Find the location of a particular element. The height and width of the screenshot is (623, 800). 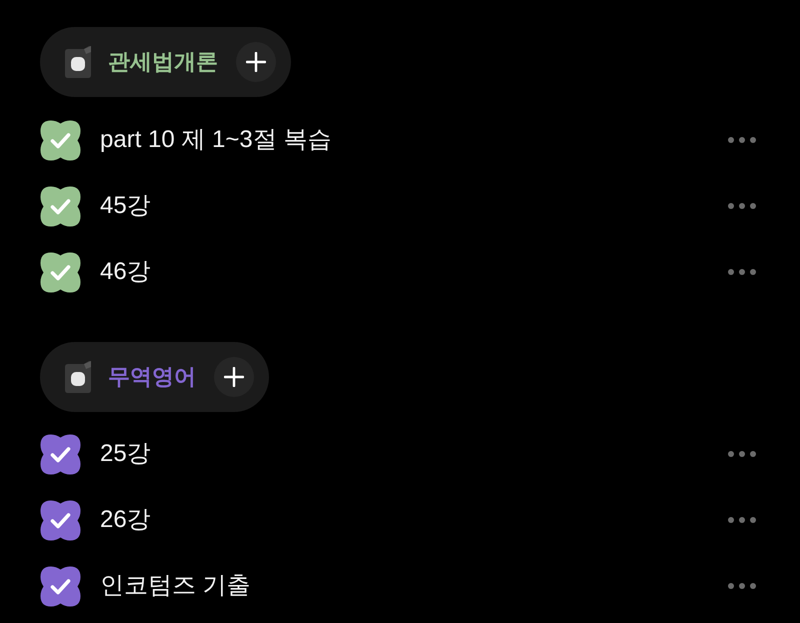

task-title: 45강 is located at coordinates (125, 206).